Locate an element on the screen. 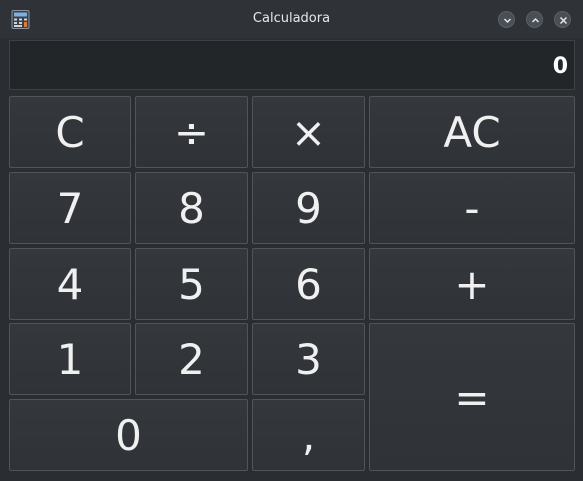  maximize-button is located at coordinates (534, 19).